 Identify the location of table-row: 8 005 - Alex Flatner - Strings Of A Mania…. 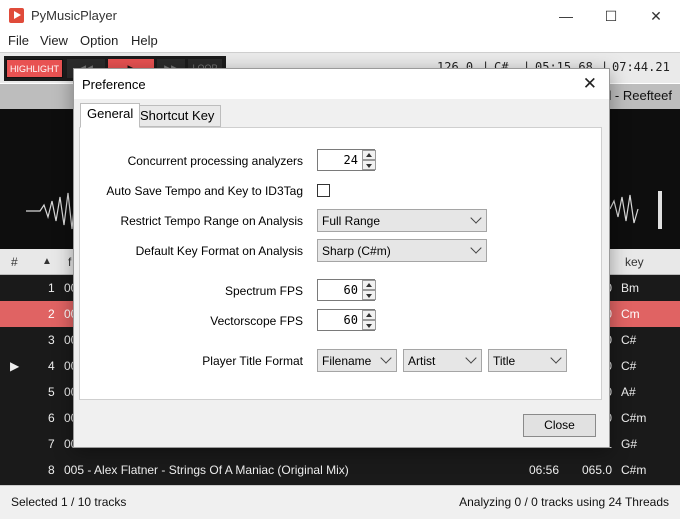
(340, 470).